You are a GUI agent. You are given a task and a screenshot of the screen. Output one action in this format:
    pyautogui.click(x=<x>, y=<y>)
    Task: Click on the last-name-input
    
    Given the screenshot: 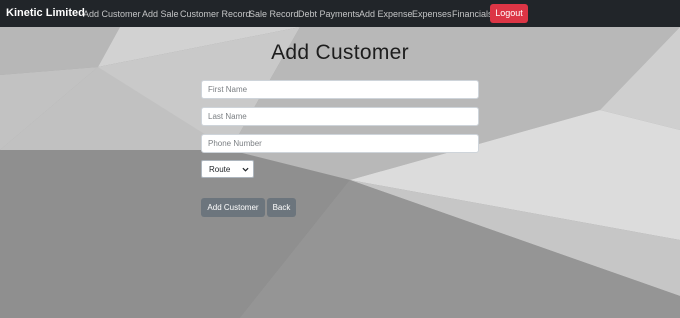 What is the action you would take?
    pyautogui.click(x=340, y=116)
    